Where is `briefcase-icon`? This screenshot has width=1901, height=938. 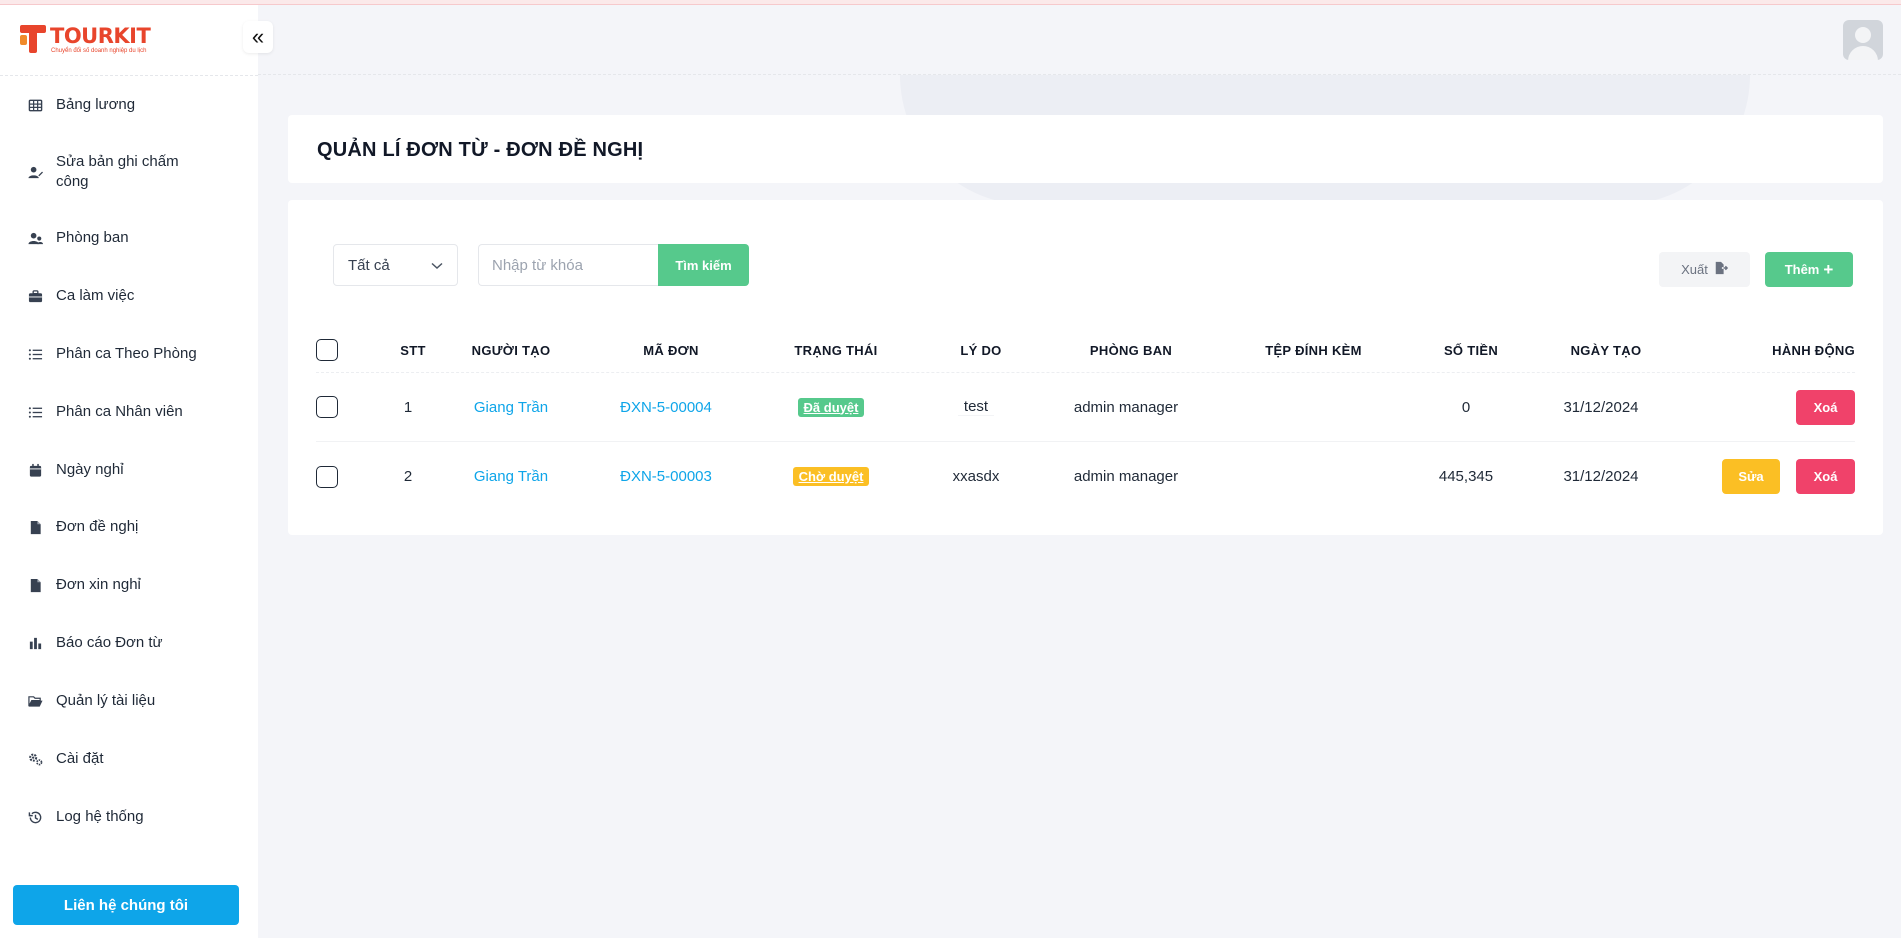
briefcase-icon is located at coordinates (35, 296).